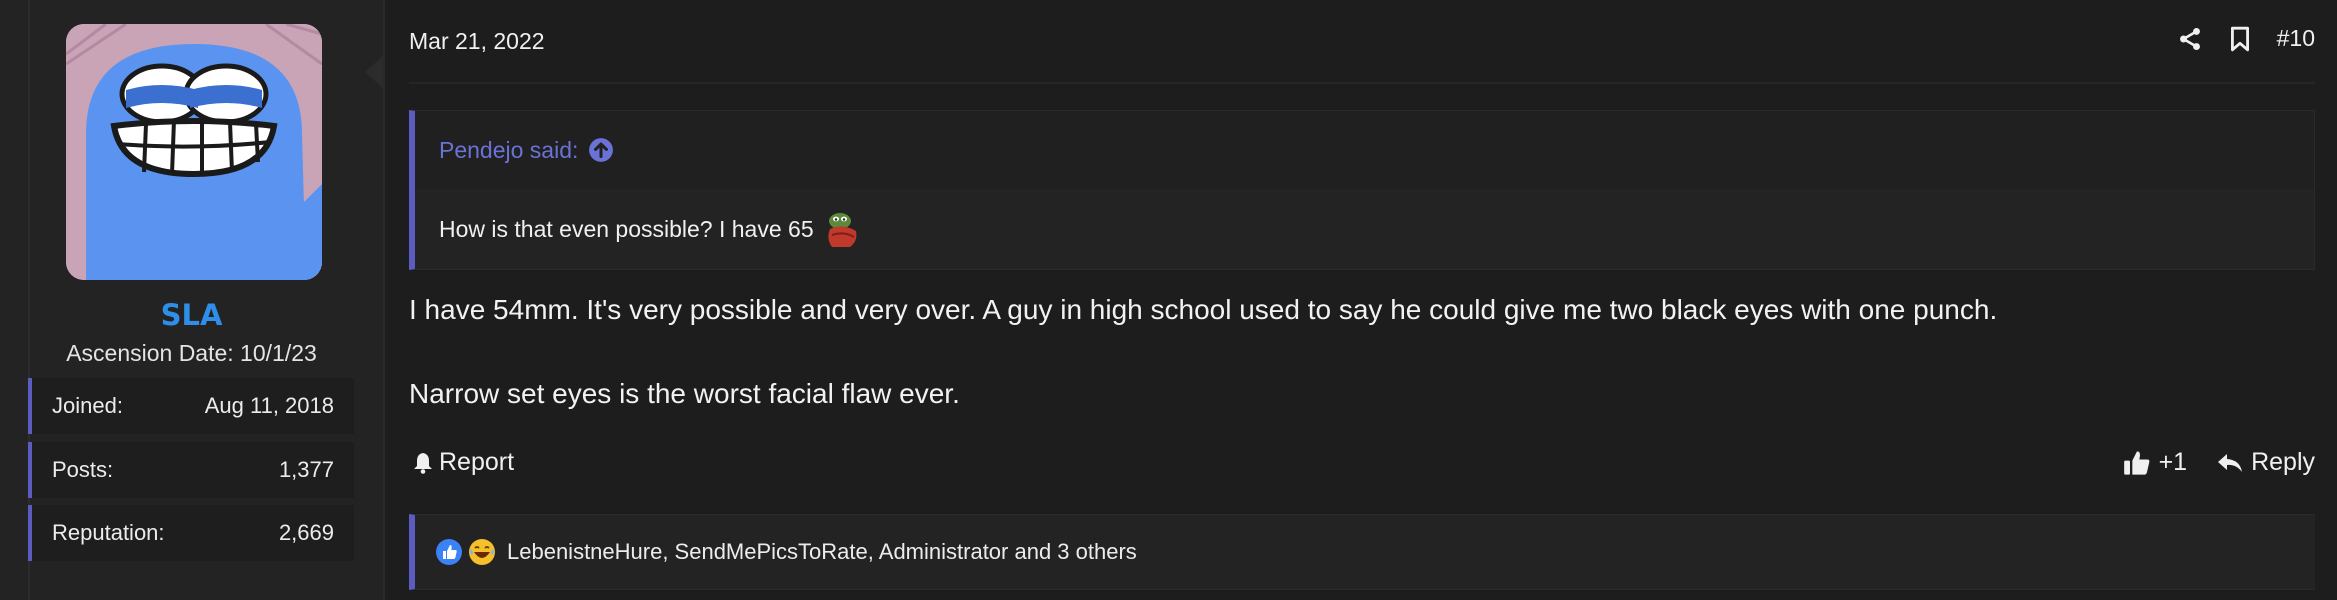 This screenshot has height=600, width=2337. I want to click on username: SLA, so click(191, 315).